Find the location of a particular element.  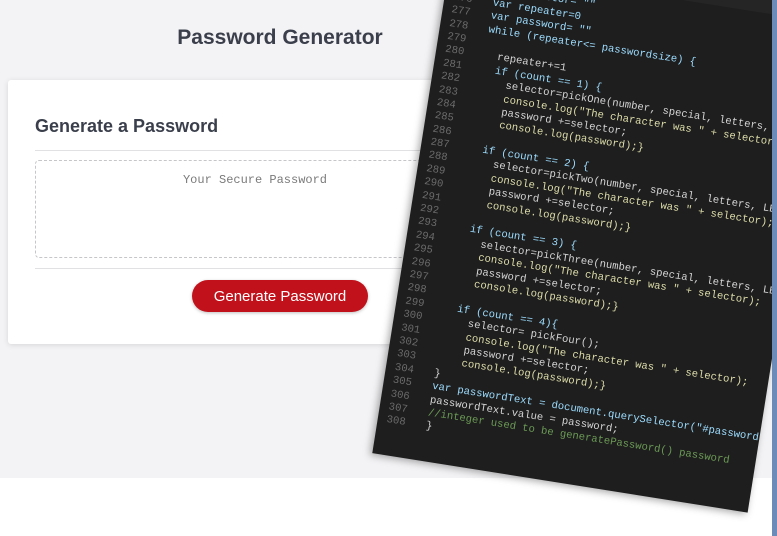

generate-password-button: Generate Password is located at coordinates (280, 296).